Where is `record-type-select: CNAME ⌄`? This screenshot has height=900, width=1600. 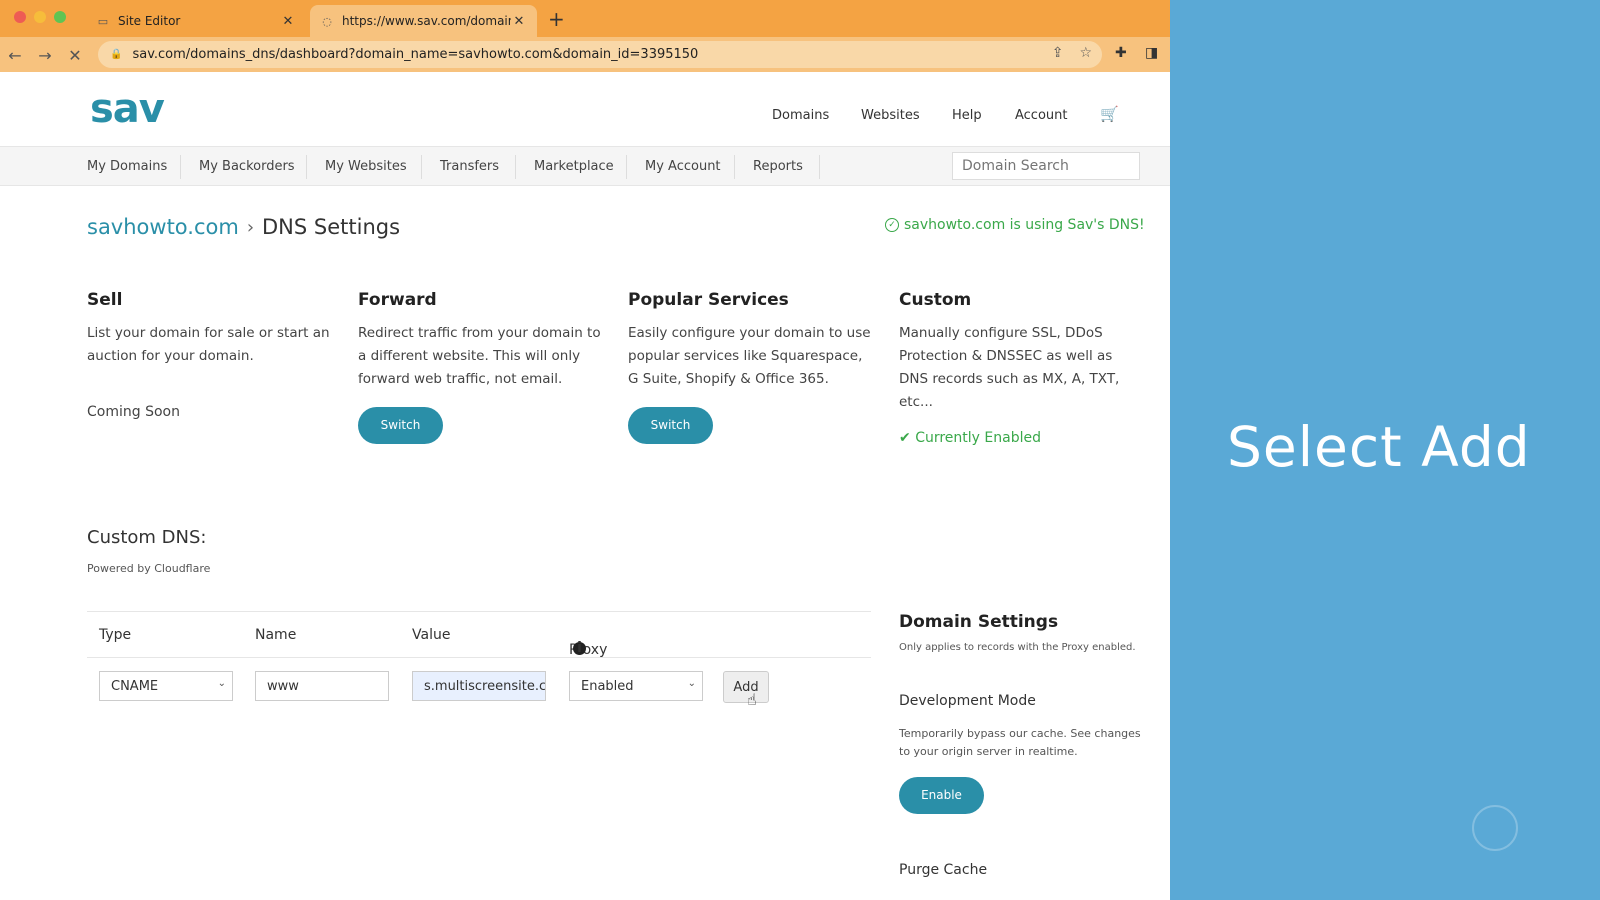 record-type-select: CNAME ⌄ is located at coordinates (166, 686).